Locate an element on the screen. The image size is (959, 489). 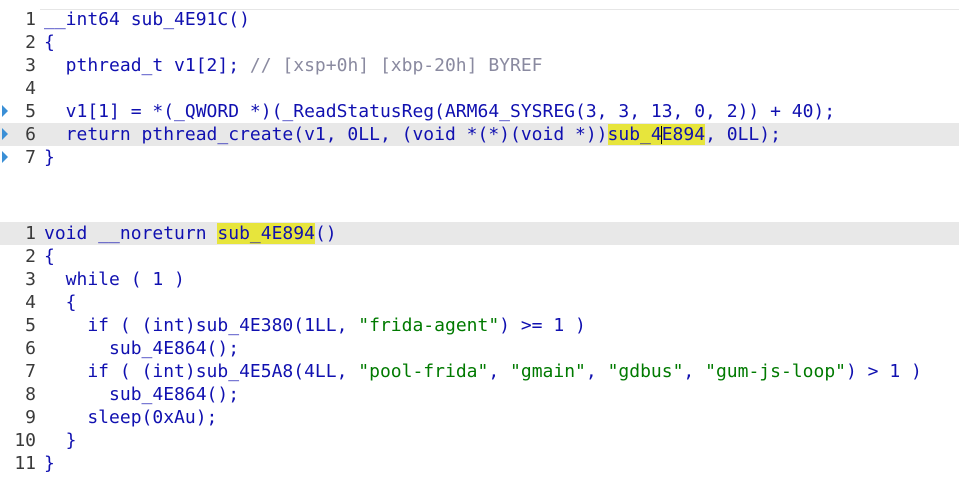
code-line: 1 __int64 sub_4E91C() is located at coordinates (479, 19).